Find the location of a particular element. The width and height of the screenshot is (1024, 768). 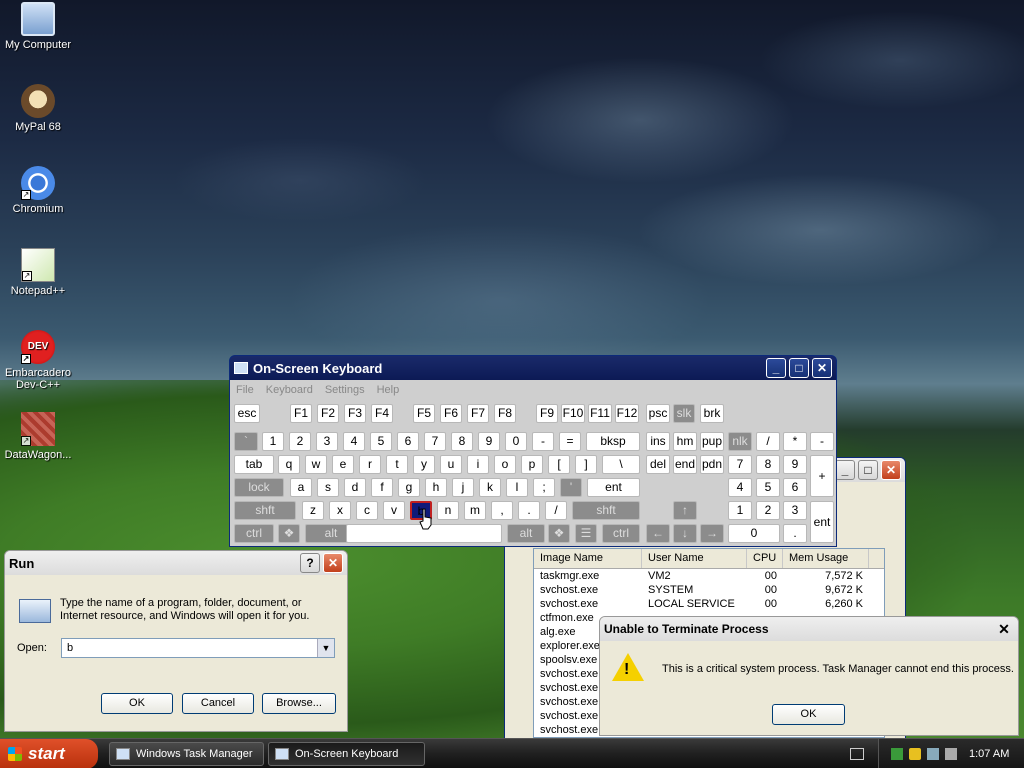

open-input: b ▼ is located at coordinates (198, 648).